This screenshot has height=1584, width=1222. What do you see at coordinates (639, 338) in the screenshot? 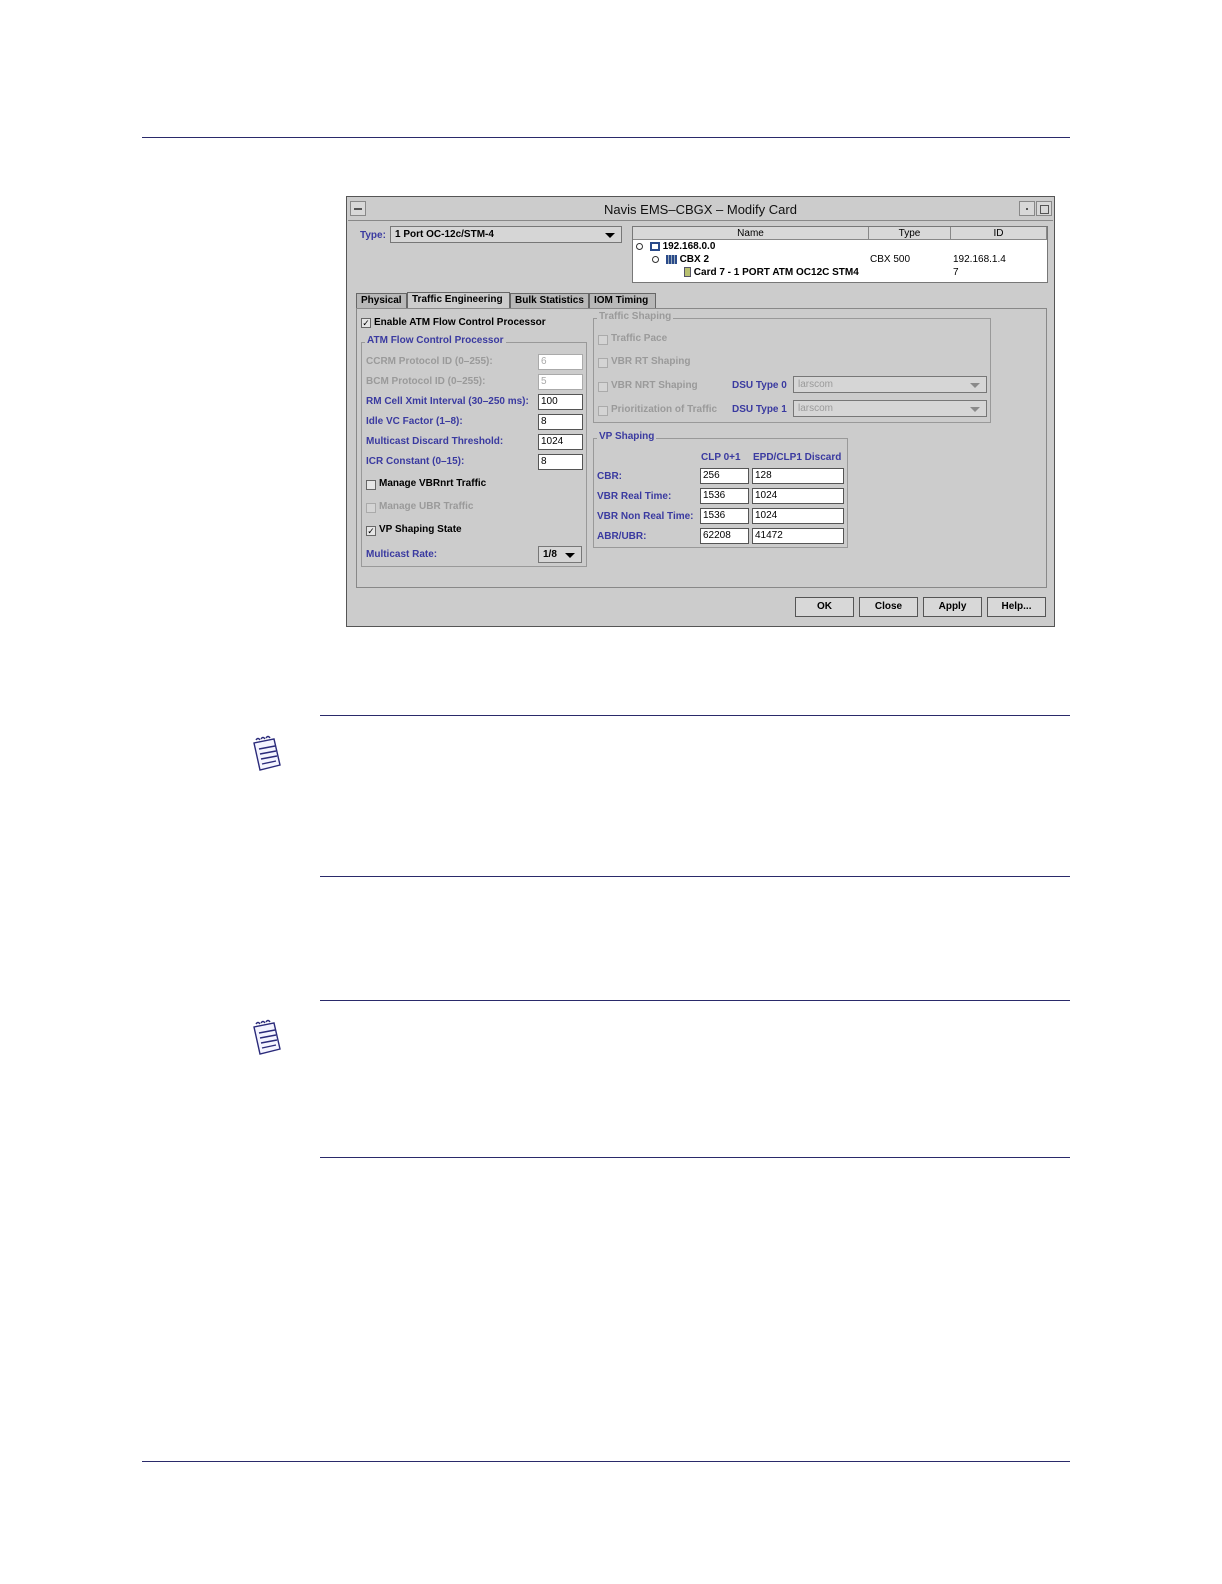
I see `traffic-pace-label: Traffic Pace` at bounding box center [639, 338].